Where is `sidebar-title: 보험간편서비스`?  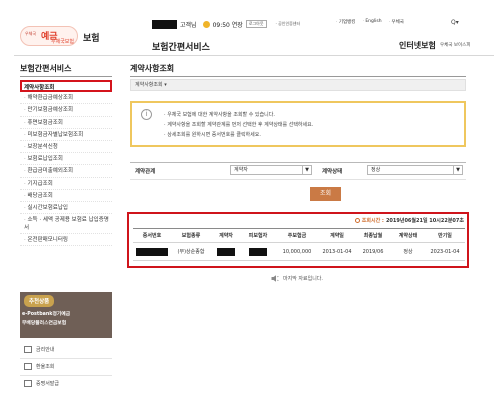 sidebar-title: 보험간편서비스 is located at coordinates (46, 68).